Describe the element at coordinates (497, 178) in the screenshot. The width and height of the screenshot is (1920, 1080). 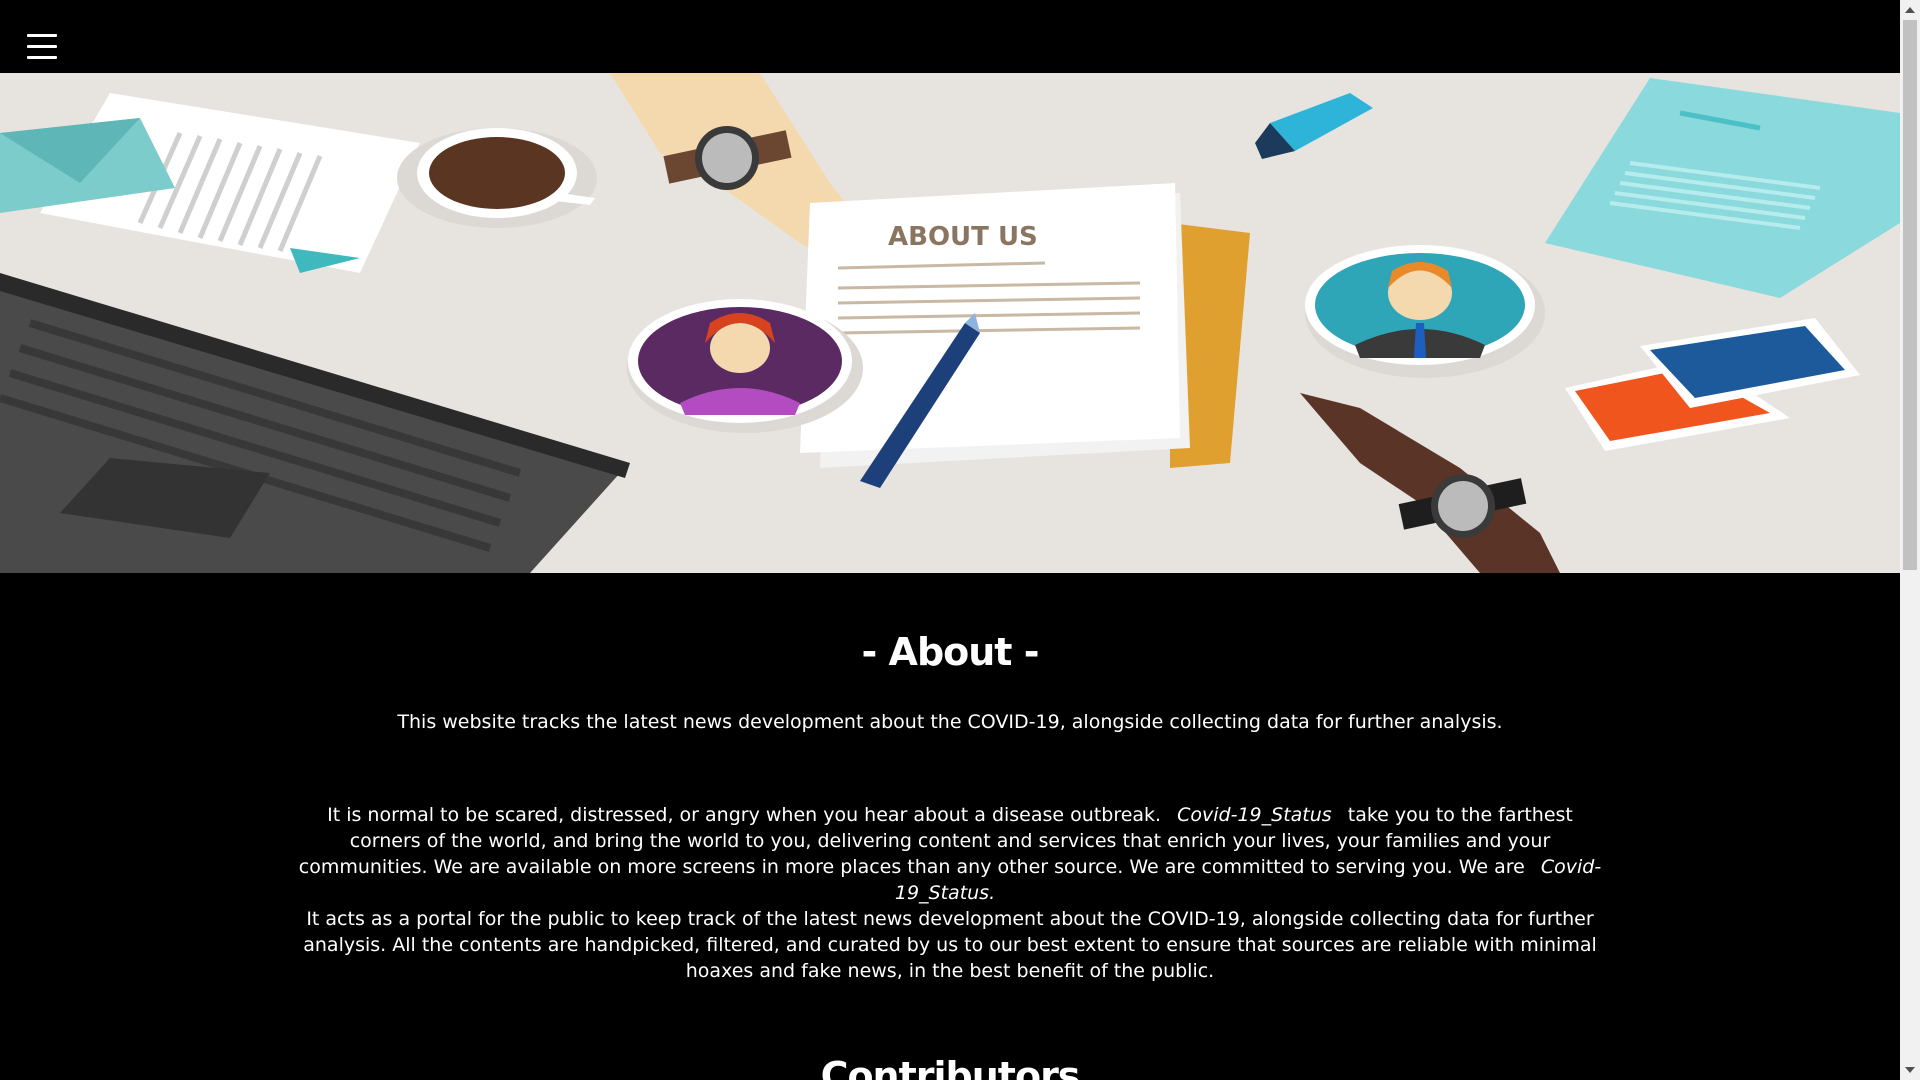
I see `coffee-cup-illustration` at that location.